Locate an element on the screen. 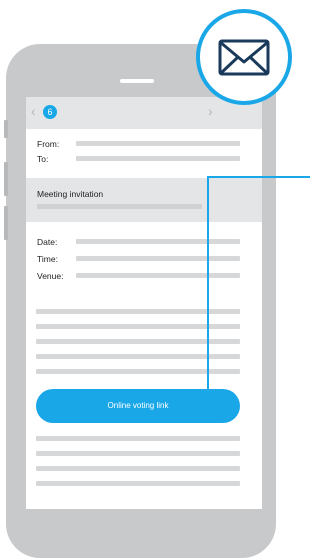 The image size is (320, 559). phone-volume-down-button is located at coordinates (6, 223).